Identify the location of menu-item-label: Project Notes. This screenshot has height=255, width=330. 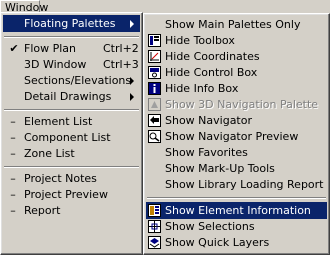
(60, 178).